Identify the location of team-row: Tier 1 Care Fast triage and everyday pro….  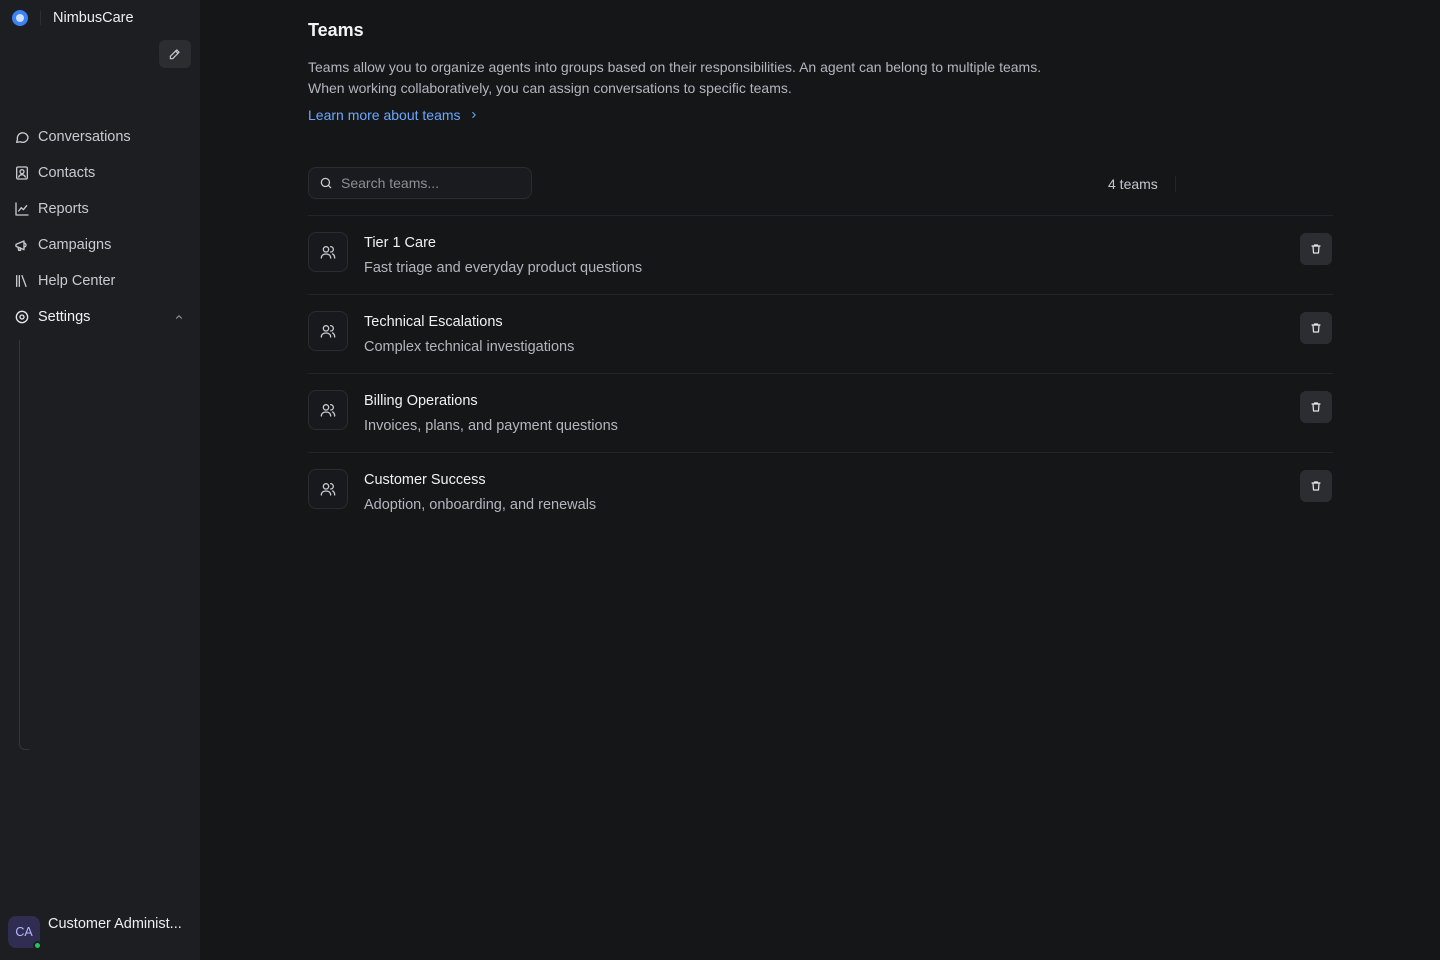
(820, 255).